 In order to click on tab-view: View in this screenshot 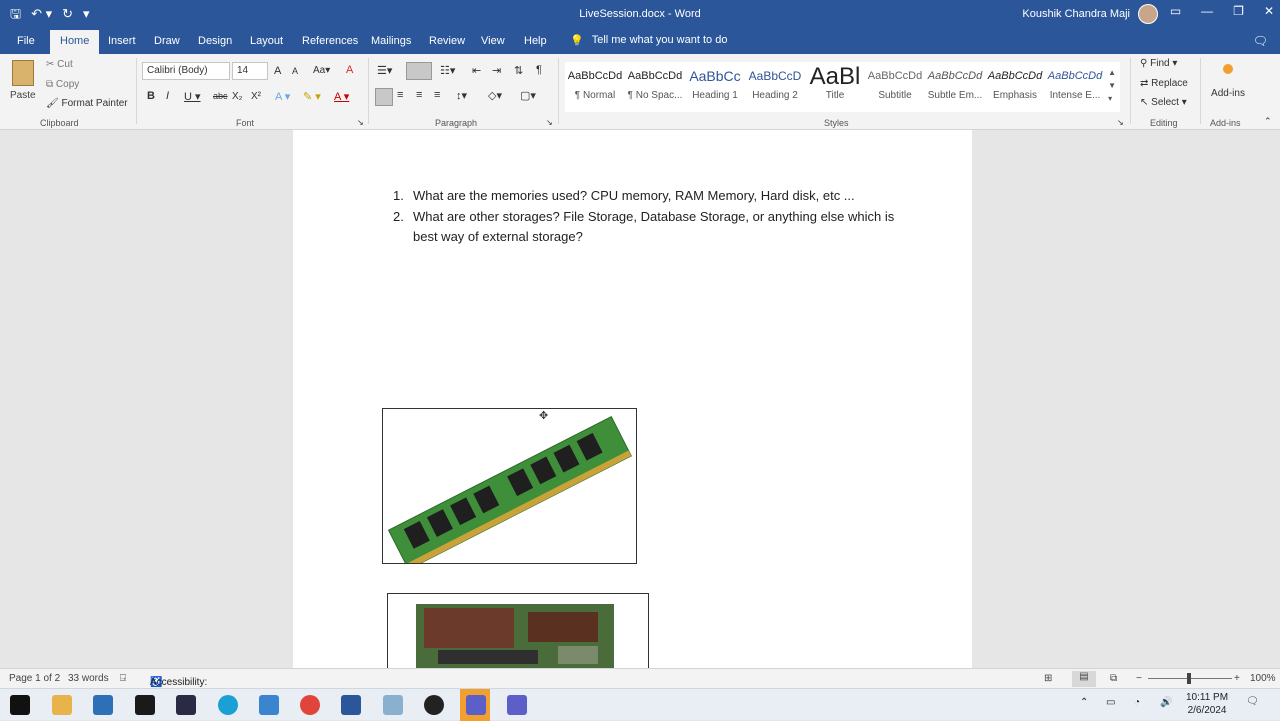, I will do `click(493, 41)`.